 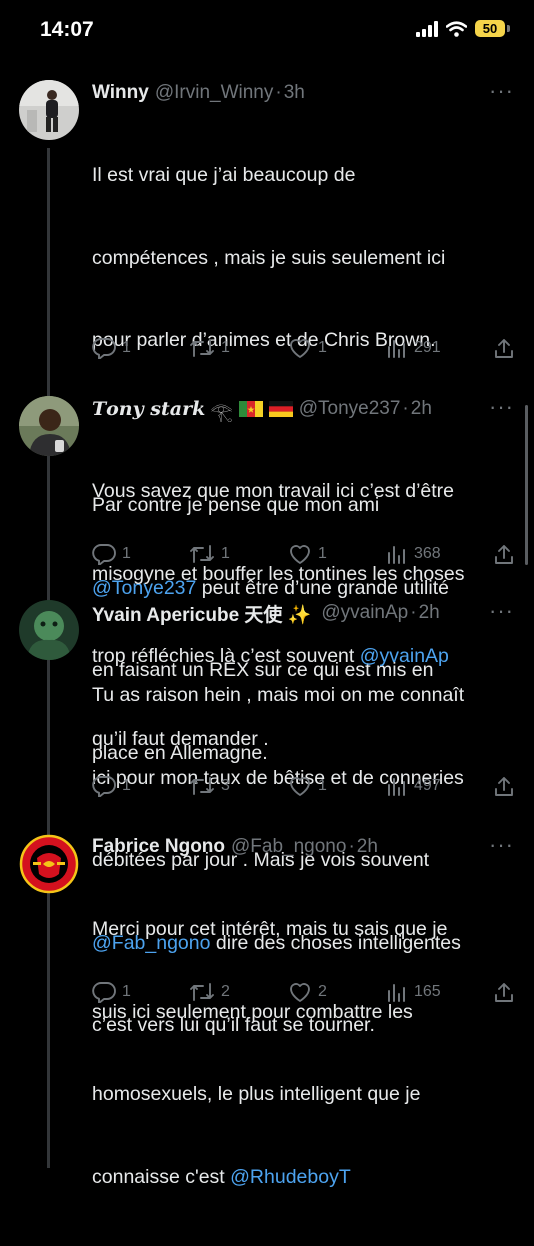 What do you see at coordinates (201, 613) in the screenshot?
I see `author-name: Yvain Apericube 天使 ✨` at bounding box center [201, 613].